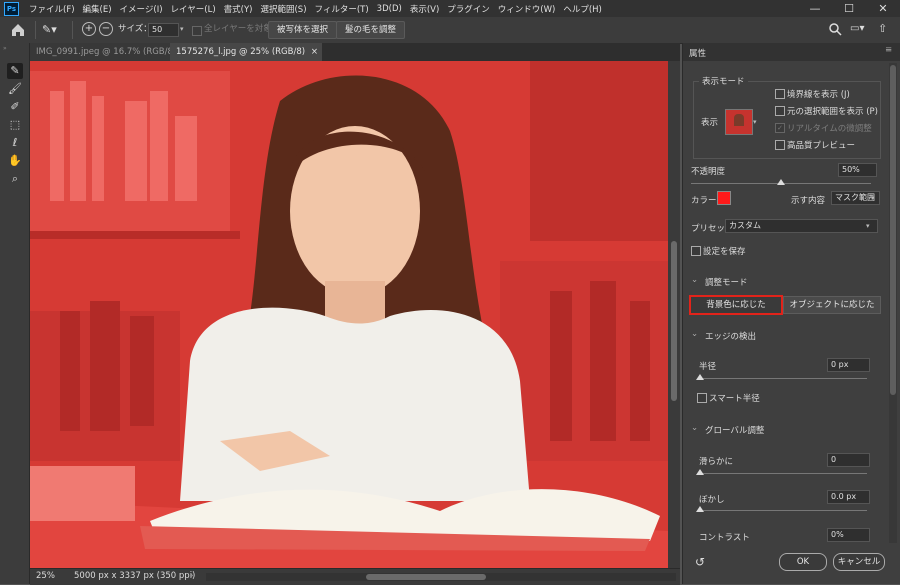  I want to click on brush-size-label: サイズ：, so click(135, 29).